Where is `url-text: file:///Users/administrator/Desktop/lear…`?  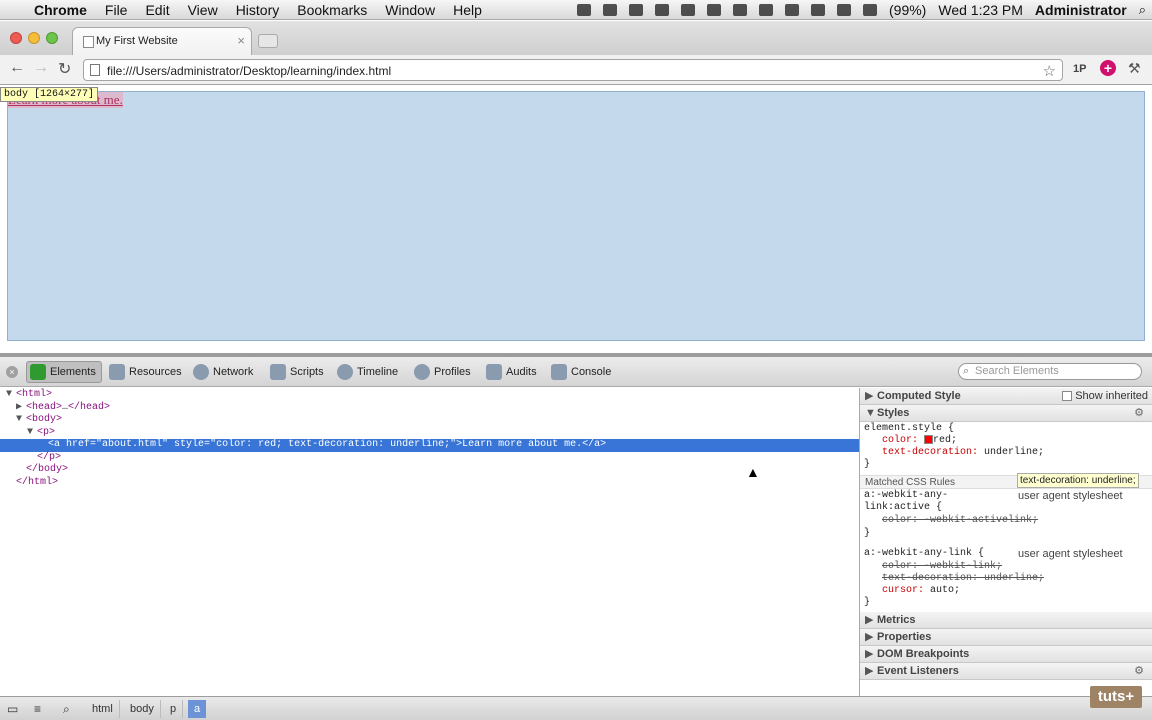
url-text: file:///Users/administrator/Desktop/lear… is located at coordinates (249, 71).